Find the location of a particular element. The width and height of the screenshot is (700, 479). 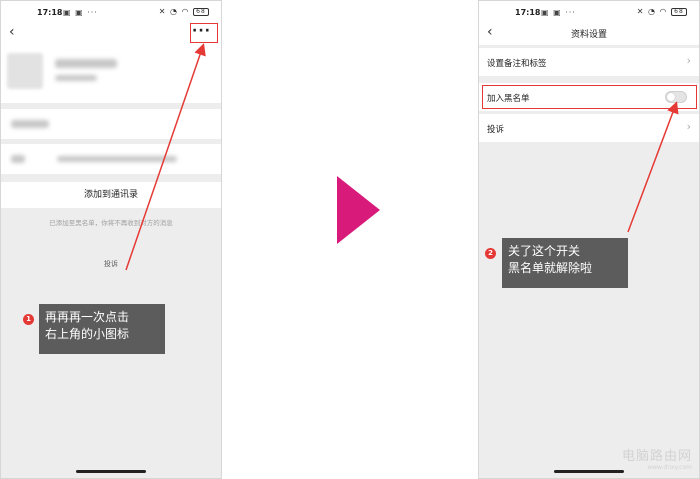

blurred-id is located at coordinates (76, 78).